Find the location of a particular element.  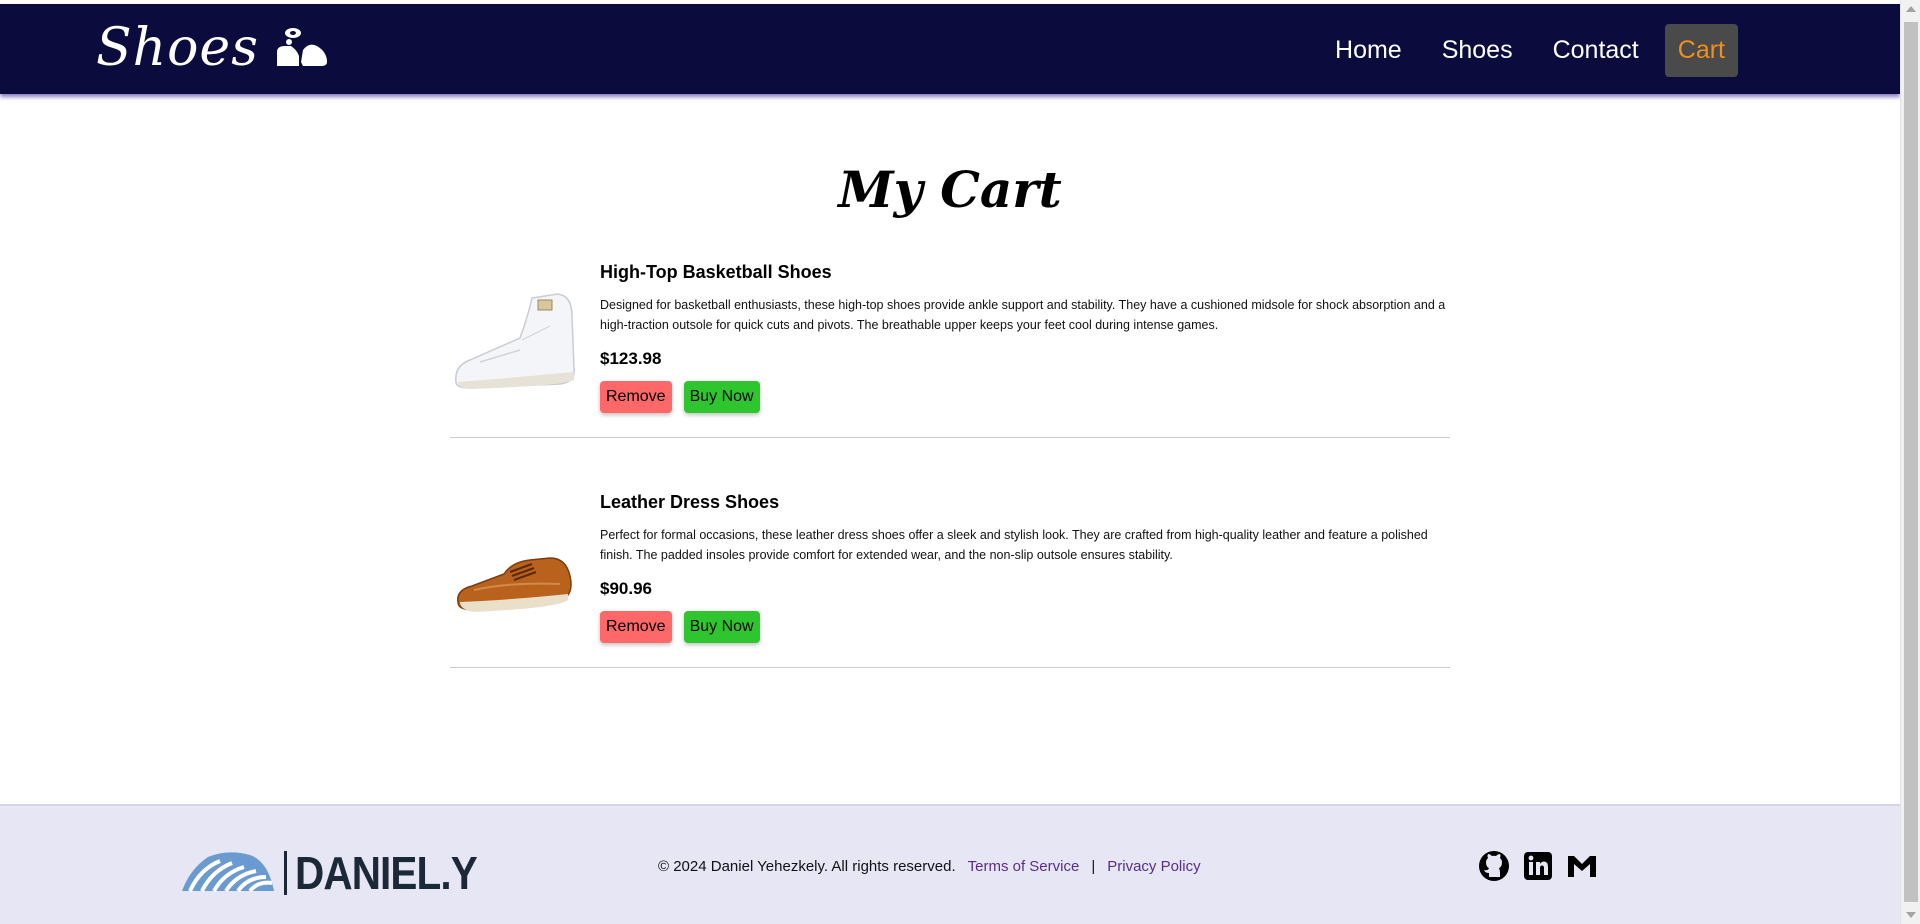

linkedin-icon is located at coordinates (1538, 866).